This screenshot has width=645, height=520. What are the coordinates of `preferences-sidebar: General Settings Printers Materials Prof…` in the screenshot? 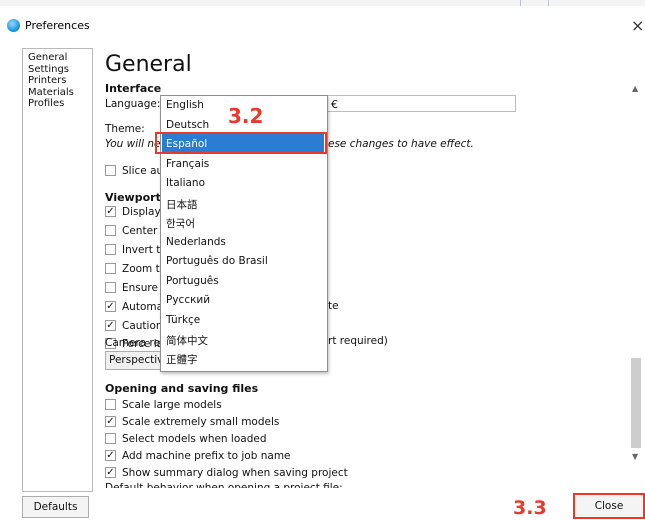 It's located at (57, 270).